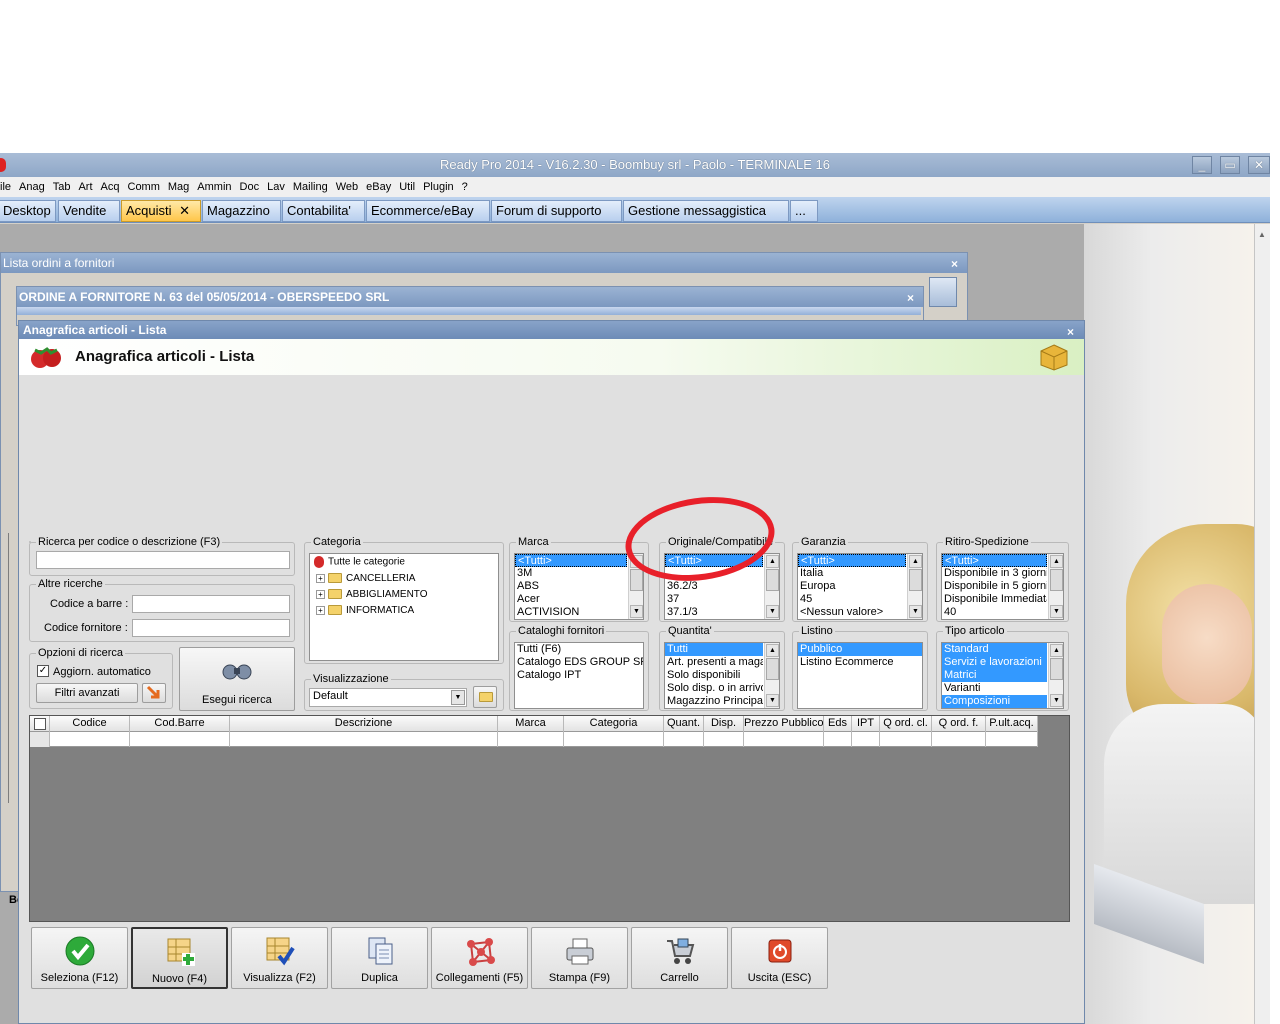 The image size is (1280, 1024). I want to click on menu-item: Lav, so click(276, 185).